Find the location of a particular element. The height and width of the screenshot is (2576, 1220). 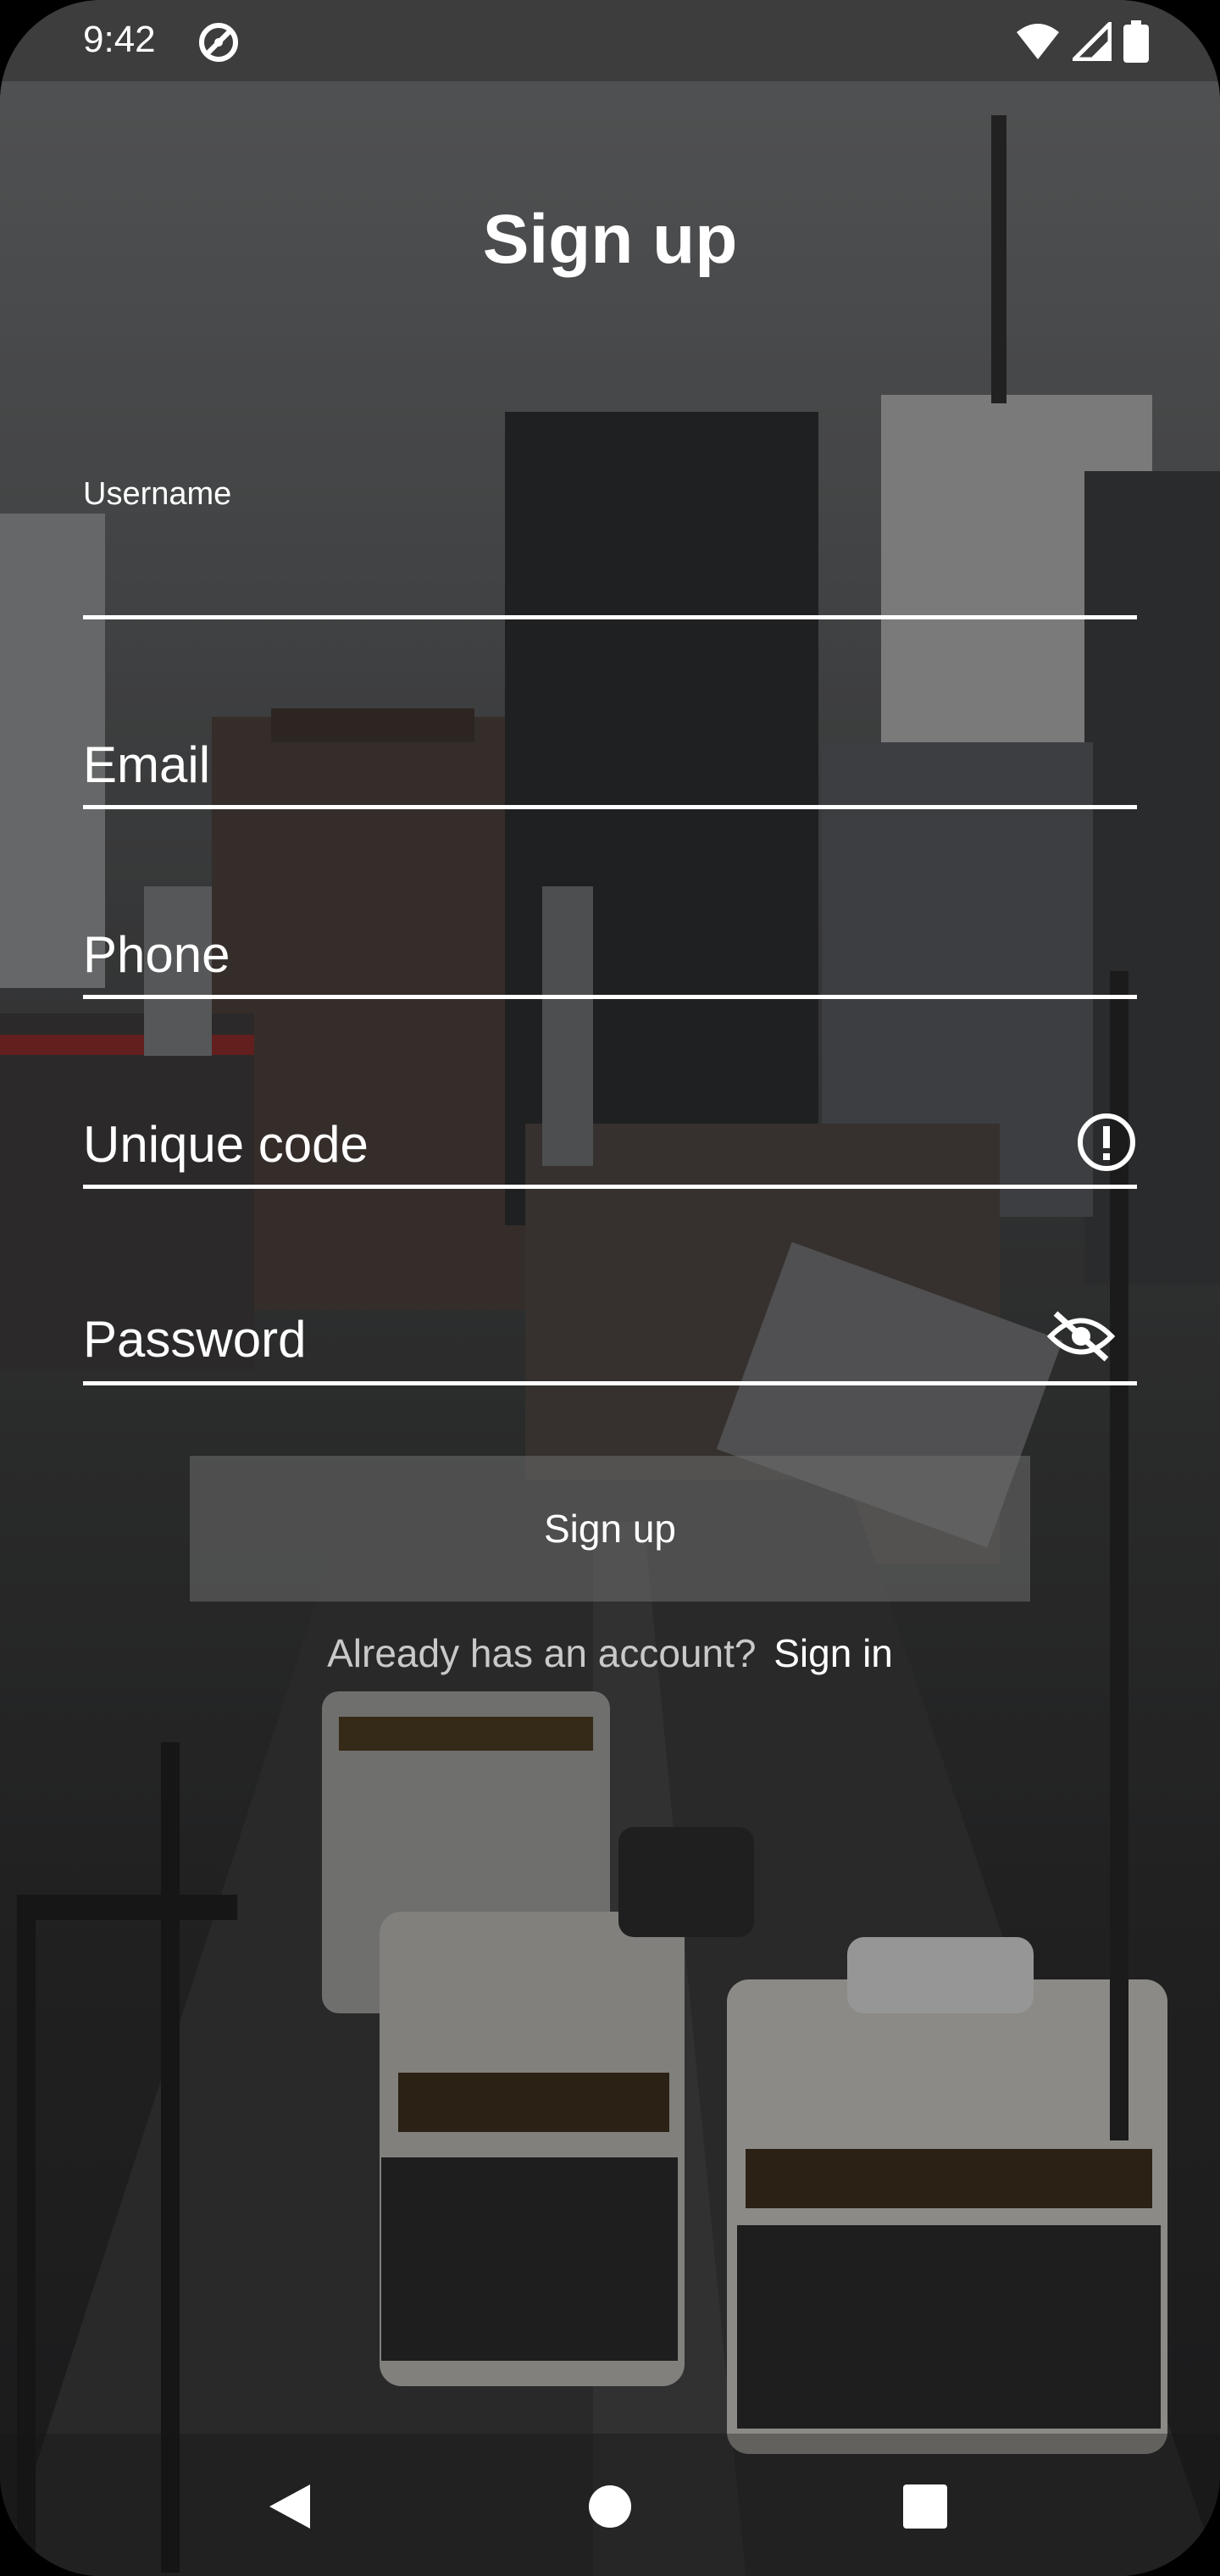

sign-in-row: Already has an account? Sign in is located at coordinates (610, 1653).